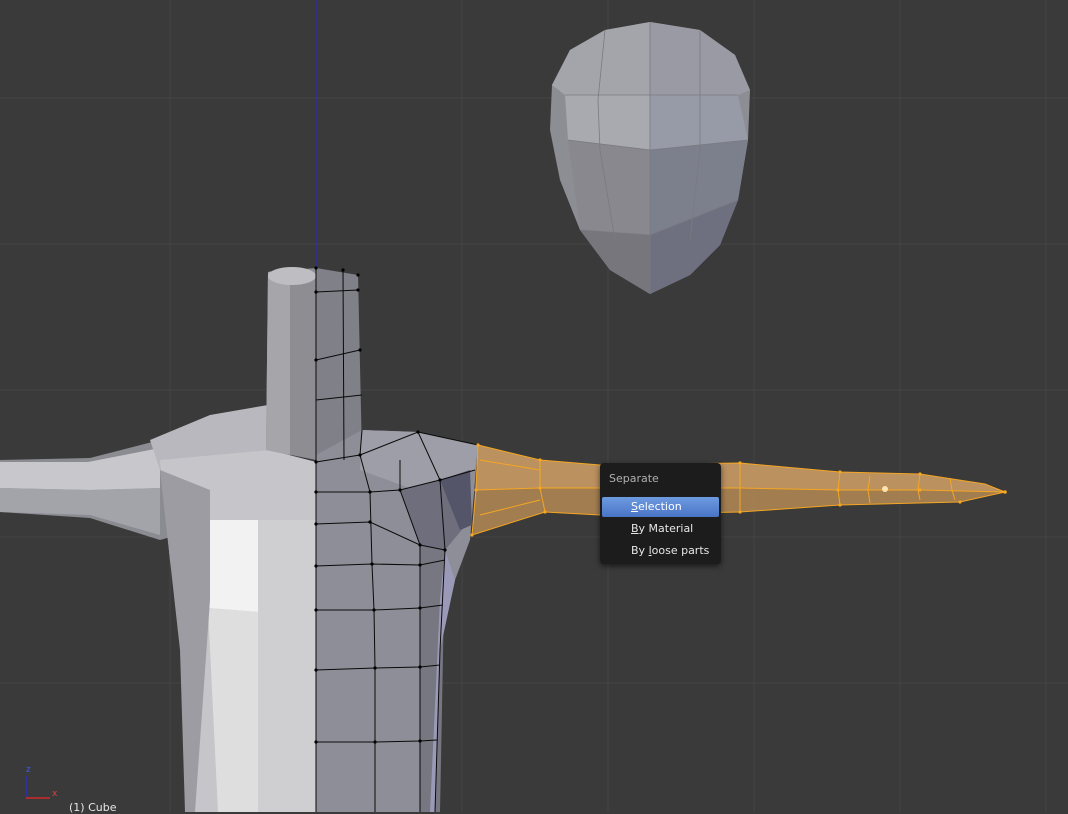 This screenshot has width=1068, height=814. I want to click on head-mesh, so click(650, 158).